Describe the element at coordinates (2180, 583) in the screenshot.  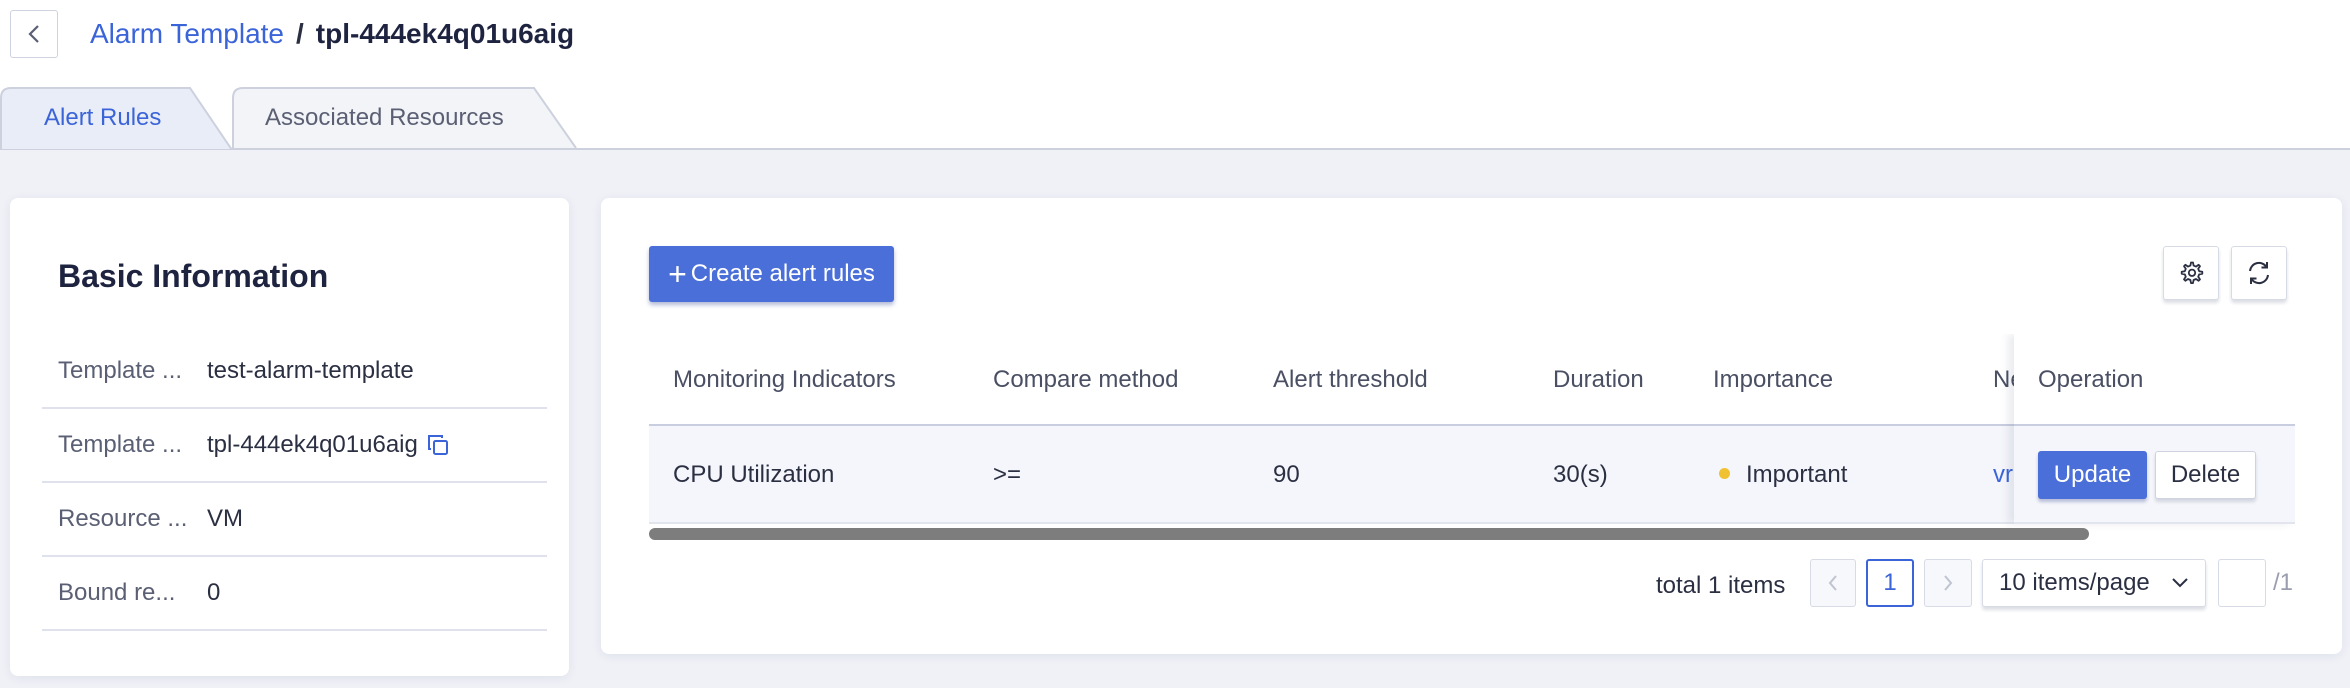
I see `chevron-down-icon` at that location.